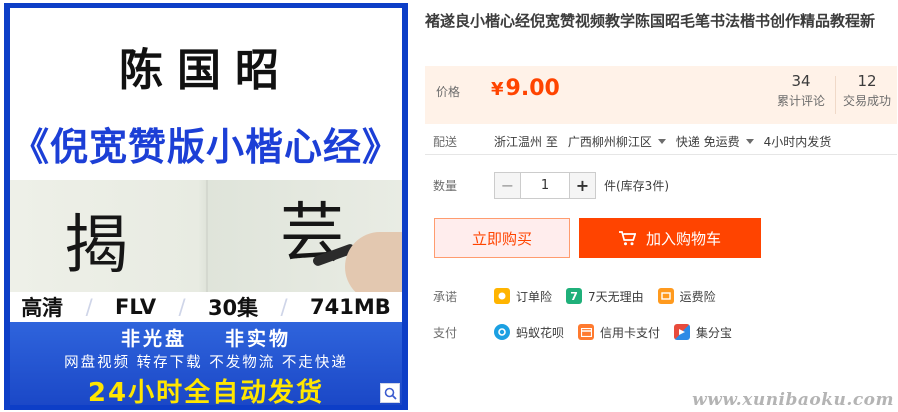 This screenshot has width=898, height=412. I want to click on promise-seven-day-return: 7 7天无理由, so click(605, 296).